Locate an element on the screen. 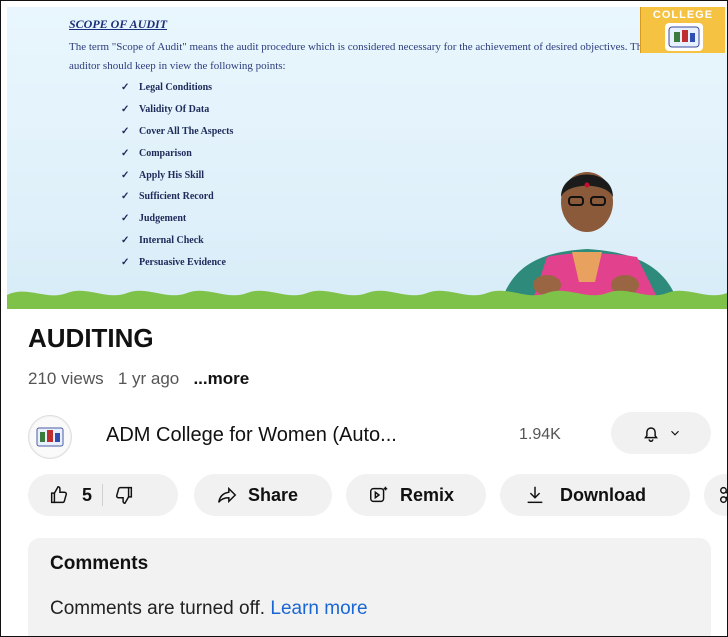 This screenshot has width=728, height=637. subscriber-count: 1.94K is located at coordinates (540, 434).